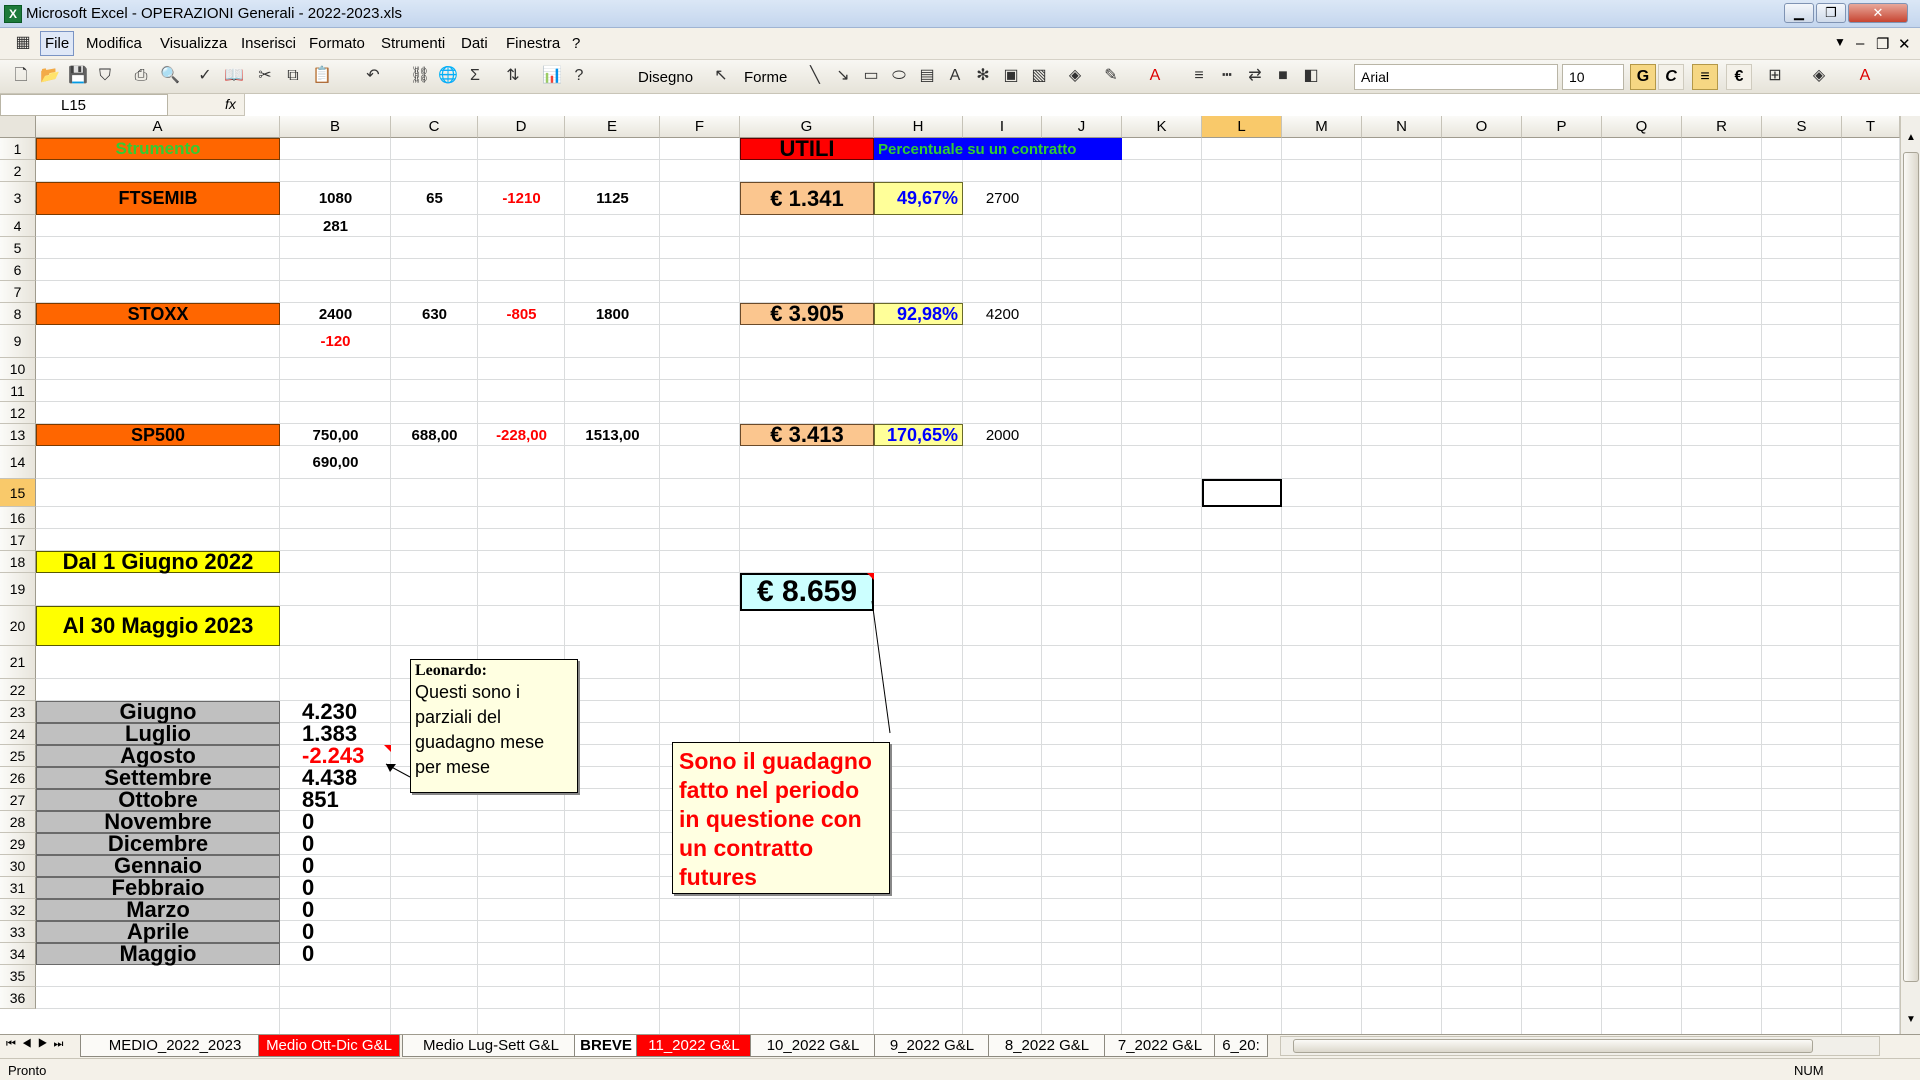  What do you see at coordinates (927, 76) in the screenshot?
I see `textbox-icon: ▤` at bounding box center [927, 76].